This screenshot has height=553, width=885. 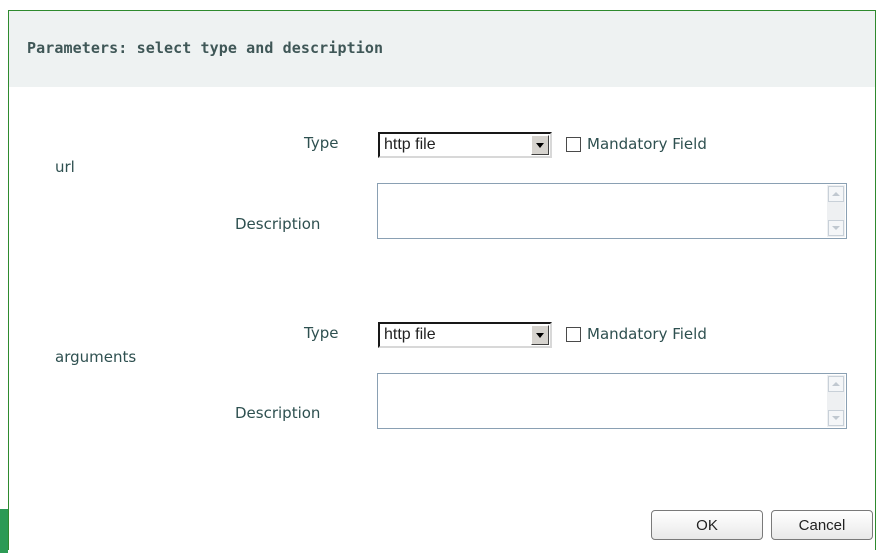 I want to click on cancel-button: Cancel, so click(x=822, y=525).